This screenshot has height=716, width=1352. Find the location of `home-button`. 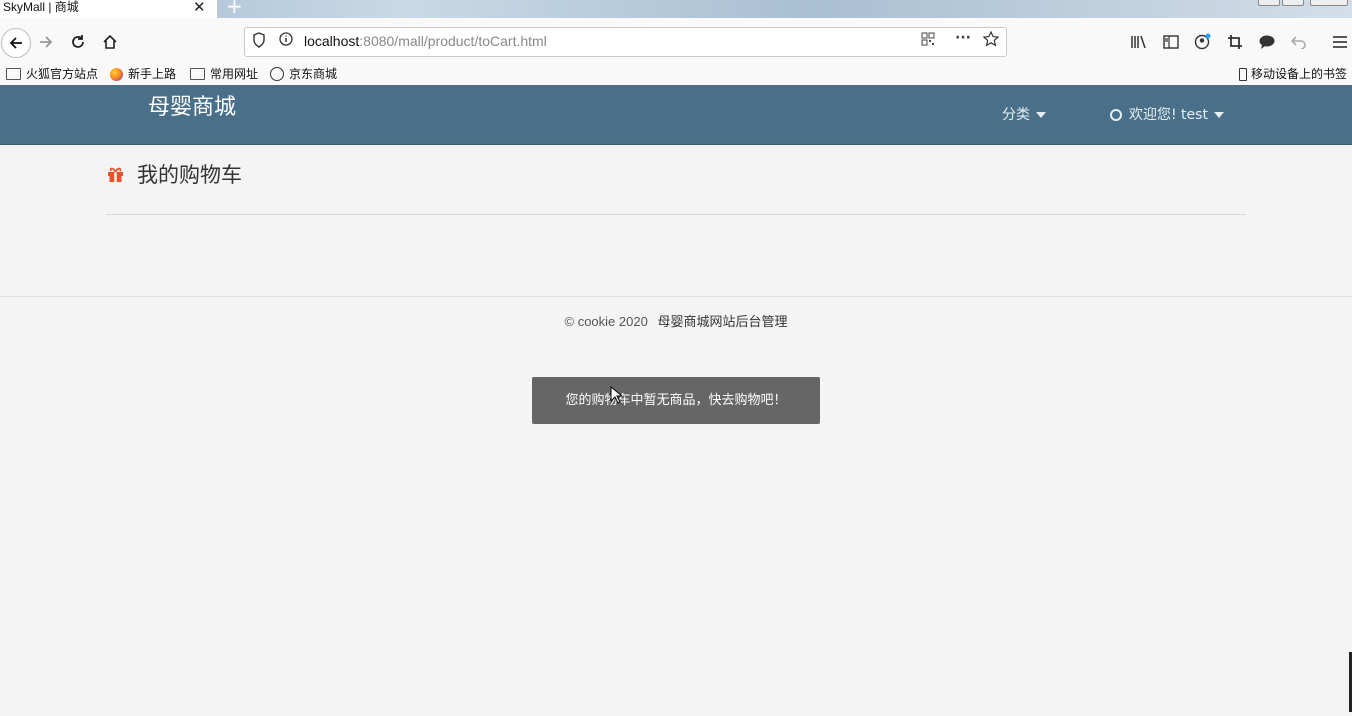

home-button is located at coordinates (110, 42).